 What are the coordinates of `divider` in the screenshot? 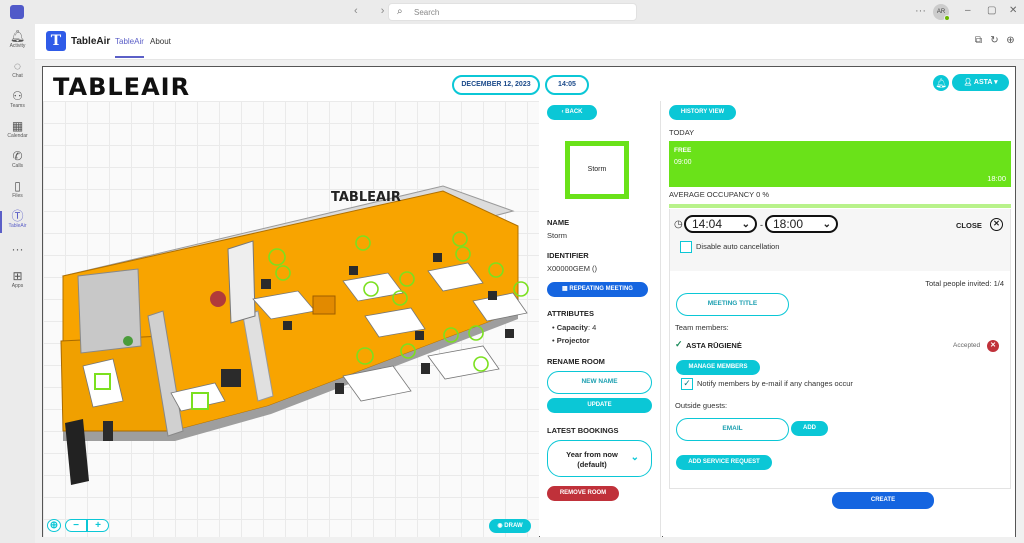 It's located at (660, 319).